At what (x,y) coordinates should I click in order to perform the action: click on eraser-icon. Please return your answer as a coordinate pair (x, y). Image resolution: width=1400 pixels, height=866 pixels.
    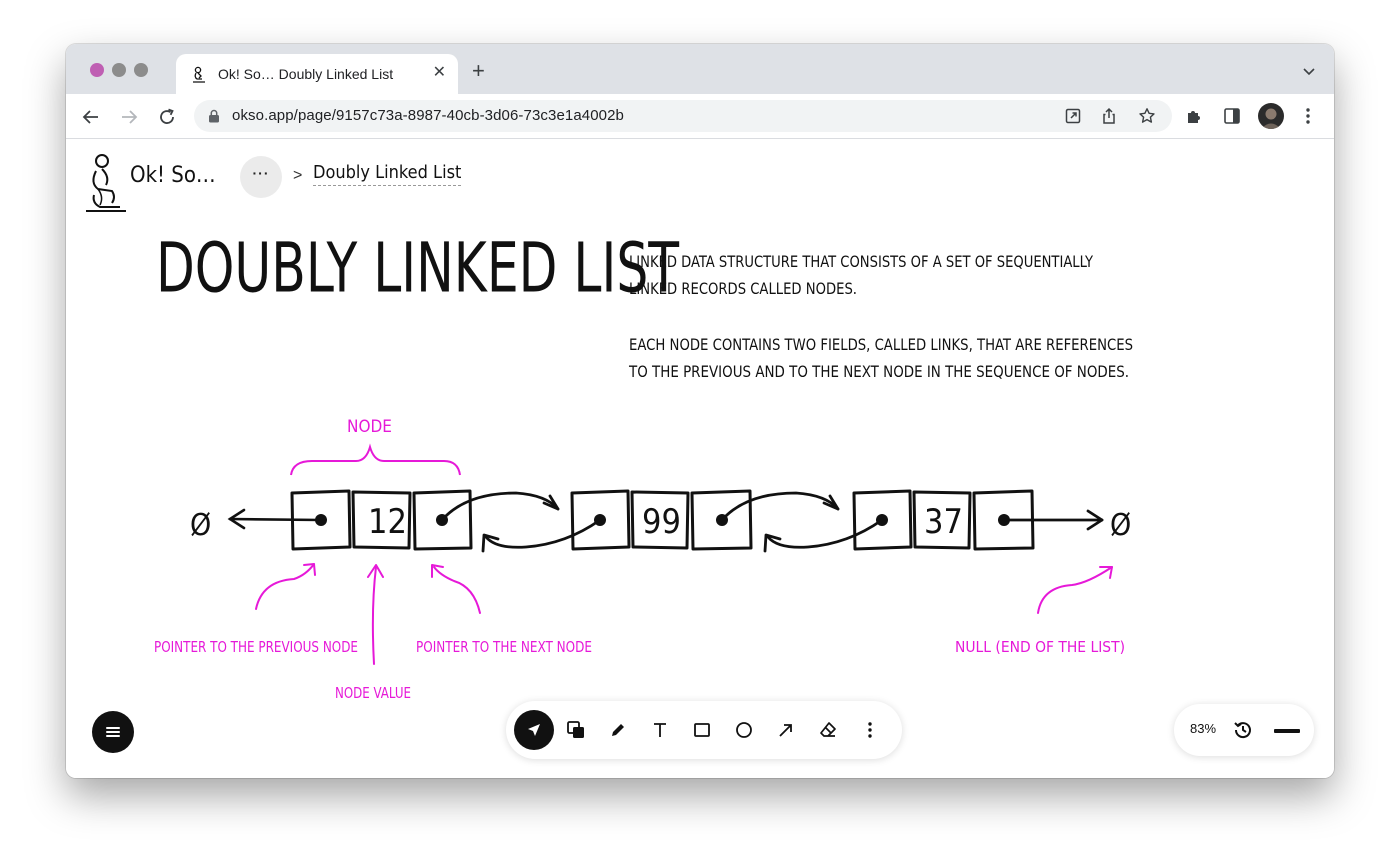
    Looking at the image, I should click on (828, 729).